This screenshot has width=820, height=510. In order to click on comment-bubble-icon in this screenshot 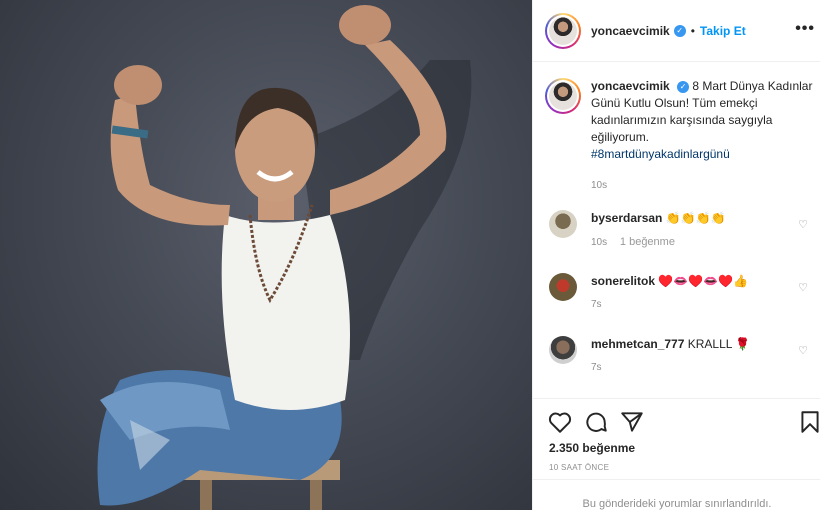, I will do `click(596, 422)`.